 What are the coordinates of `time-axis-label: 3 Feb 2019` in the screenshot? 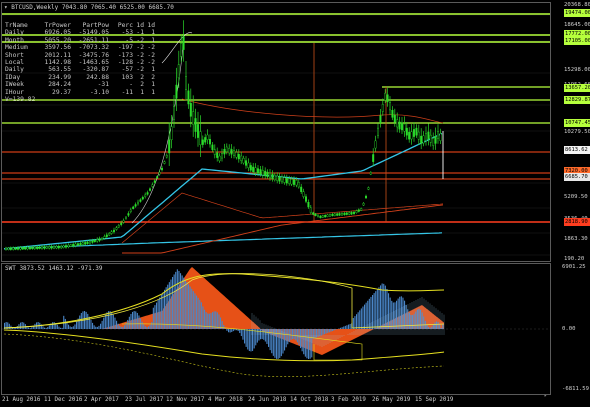 It's located at (348, 400).